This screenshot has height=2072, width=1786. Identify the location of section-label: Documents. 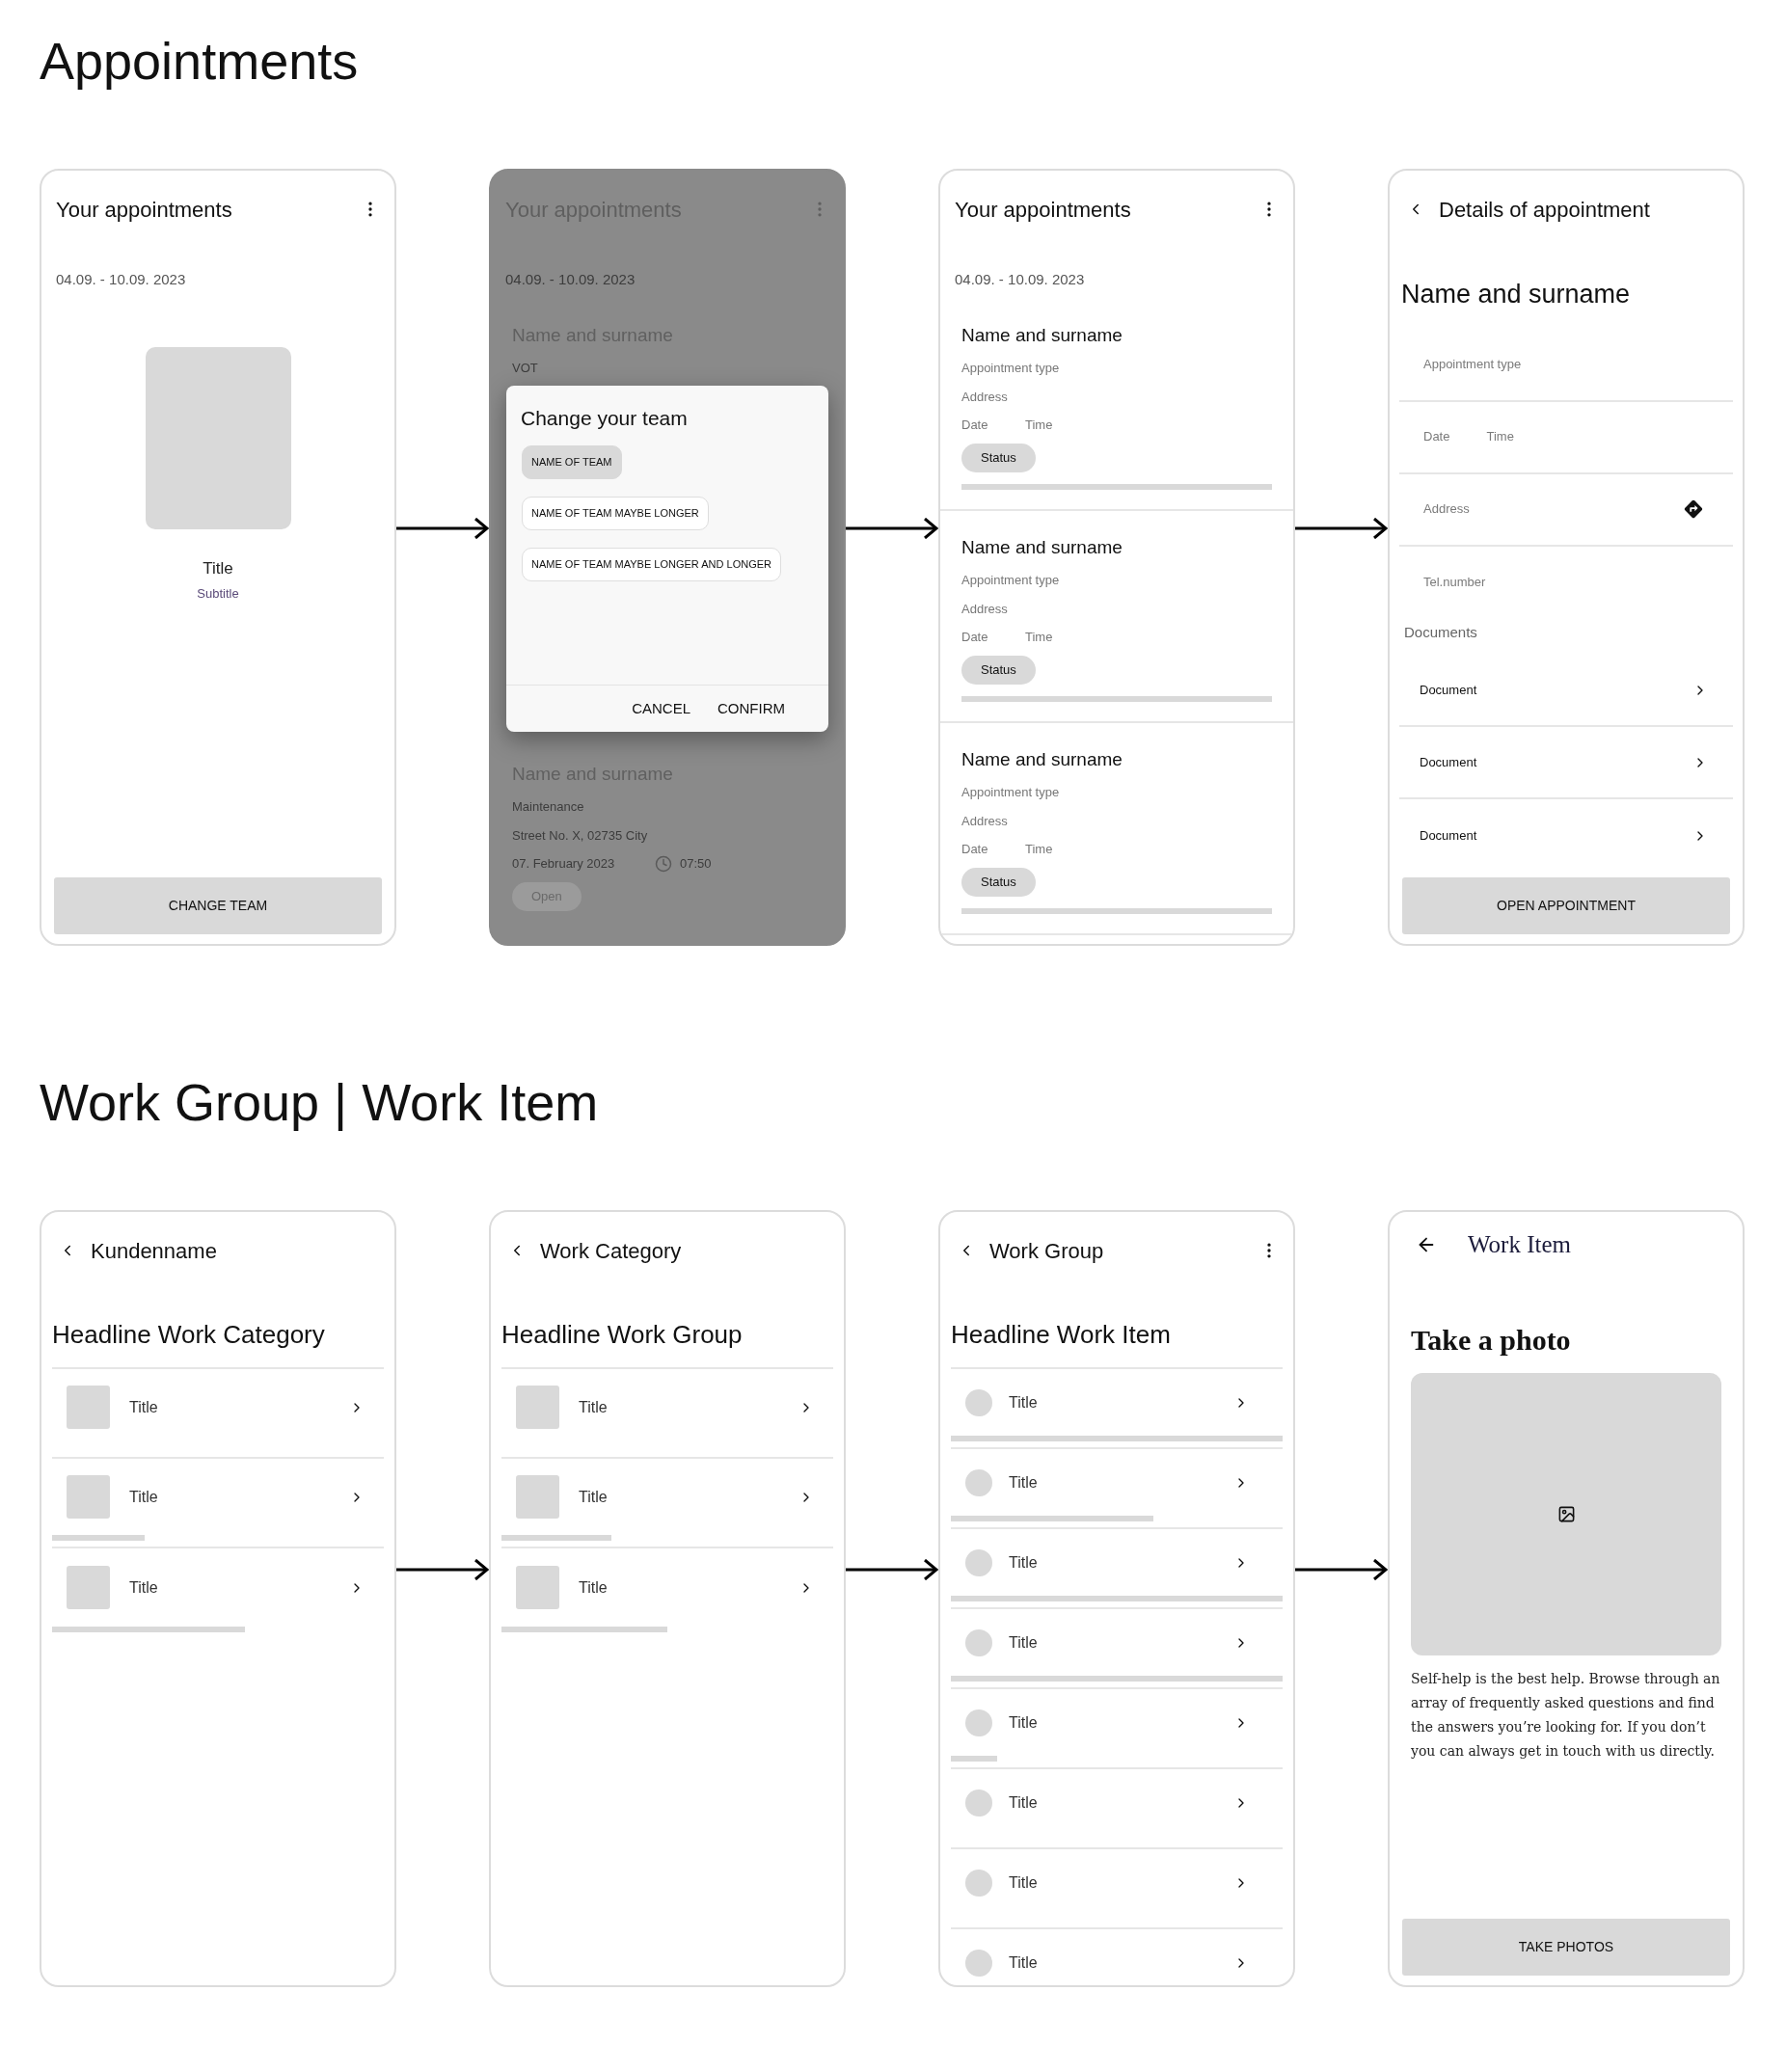
(1440, 632).